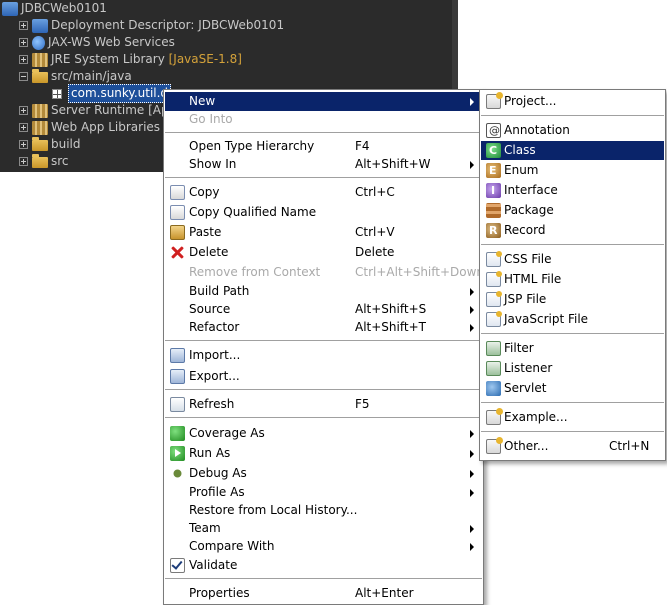  I want to click on menu-item-new: New, so click(323, 101).